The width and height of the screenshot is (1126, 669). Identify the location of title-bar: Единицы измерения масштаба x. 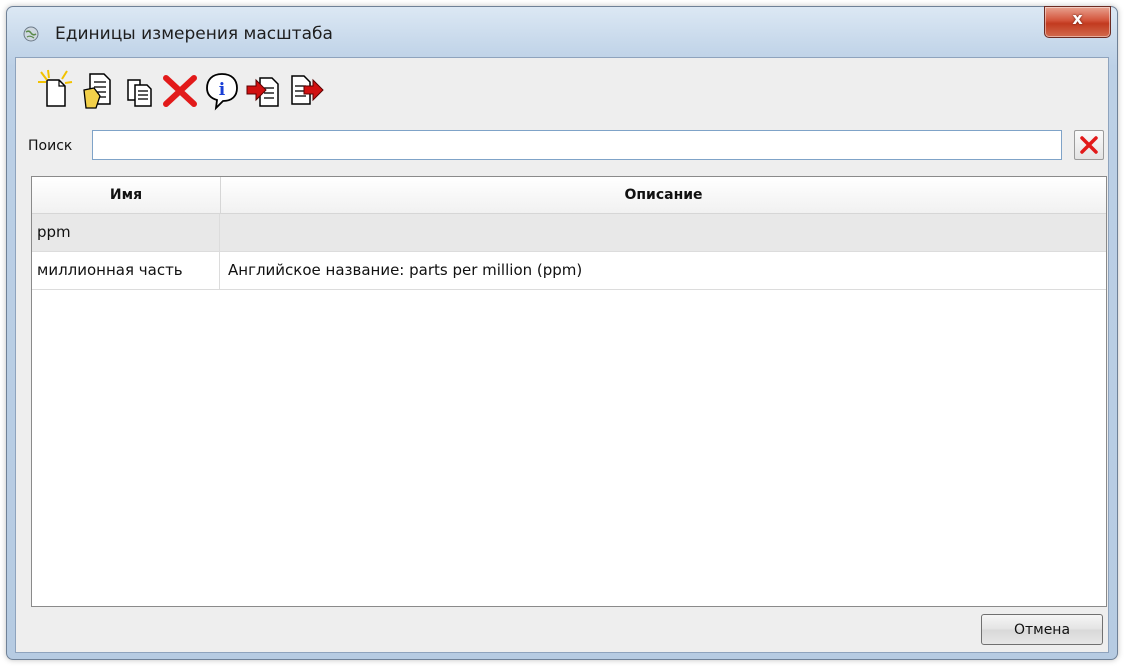
(562, 31).